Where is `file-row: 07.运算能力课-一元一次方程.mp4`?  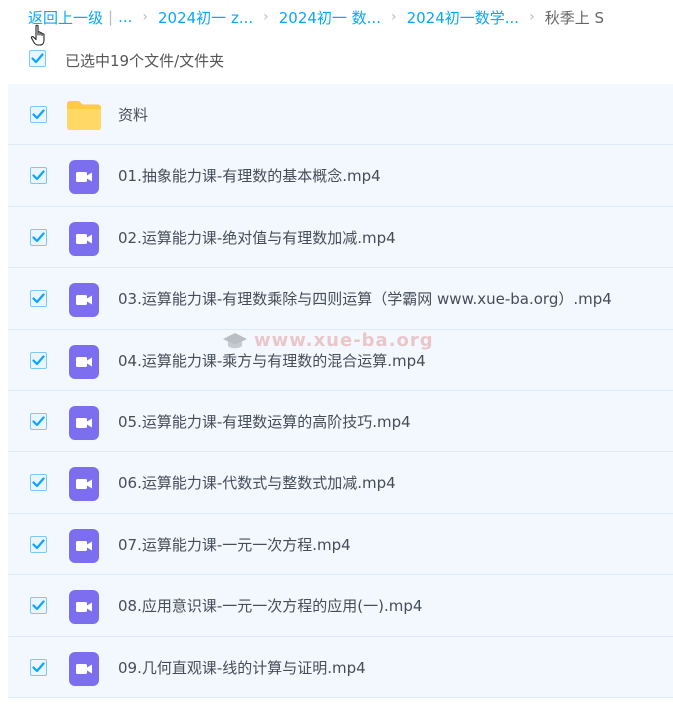 file-row: 07.运算能力课-一元一次方程.mp4 is located at coordinates (340, 544).